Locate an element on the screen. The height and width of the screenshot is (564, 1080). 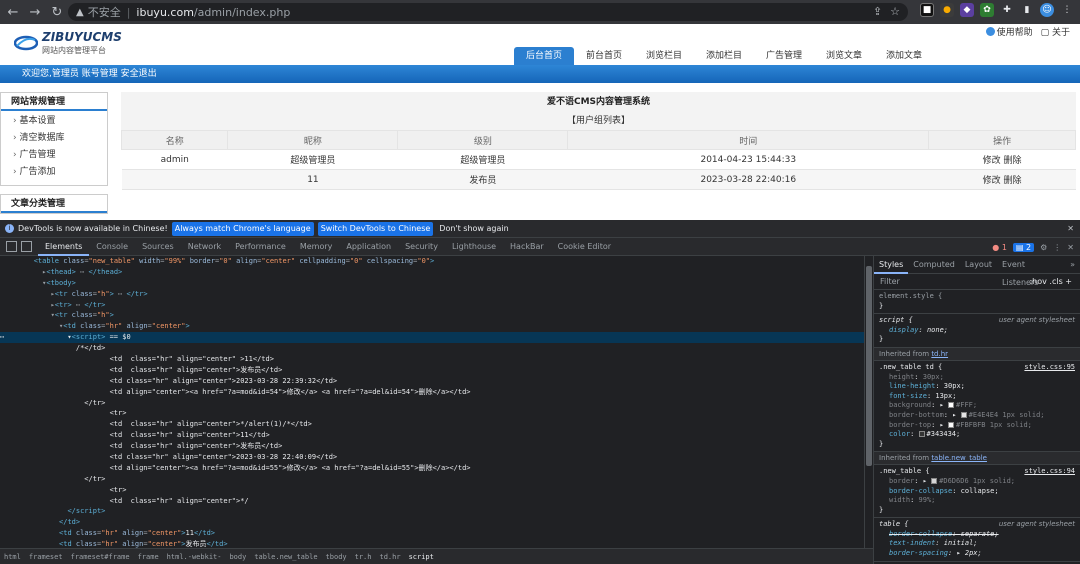
more-tabs-icon: » is located at coordinates (1072, 265).